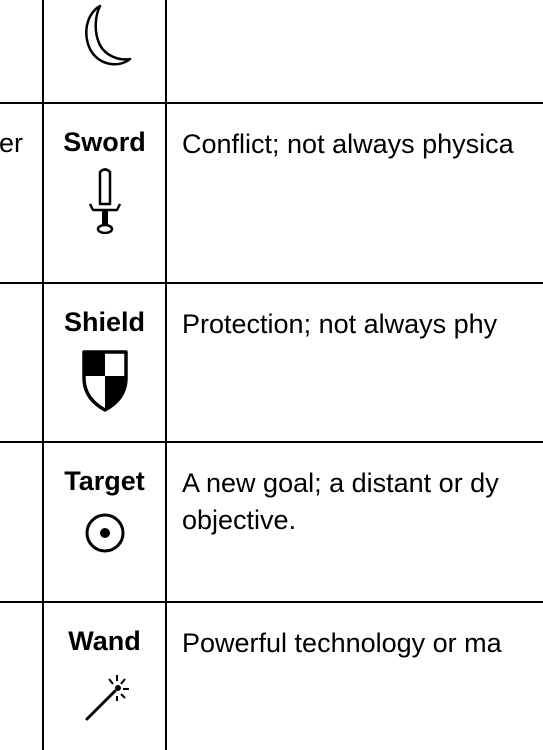 The width and height of the screenshot is (543, 750). Describe the element at coordinates (340, 483) in the screenshot. I see `symbol-description-line: A new goal; a distant or dy` at that location.